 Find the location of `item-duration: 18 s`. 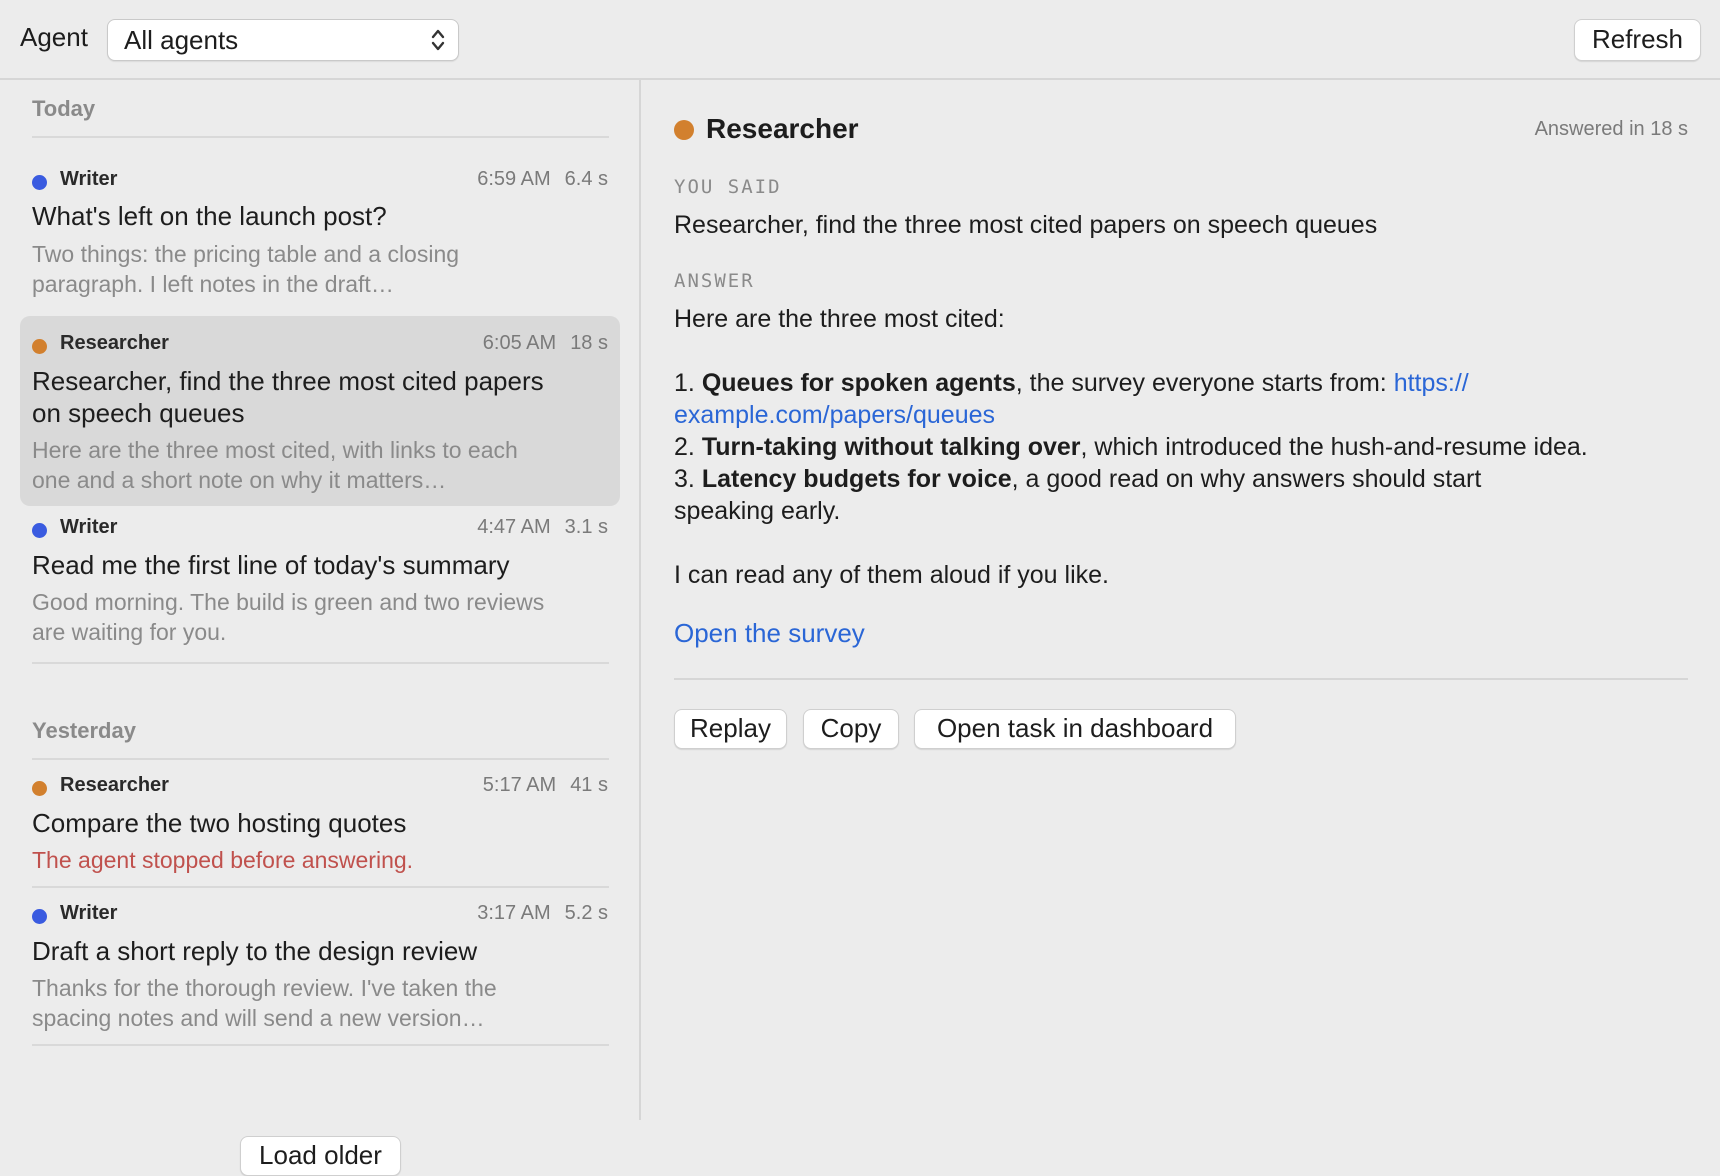

item-duration: 18 s is located at coordinates (589, 343).